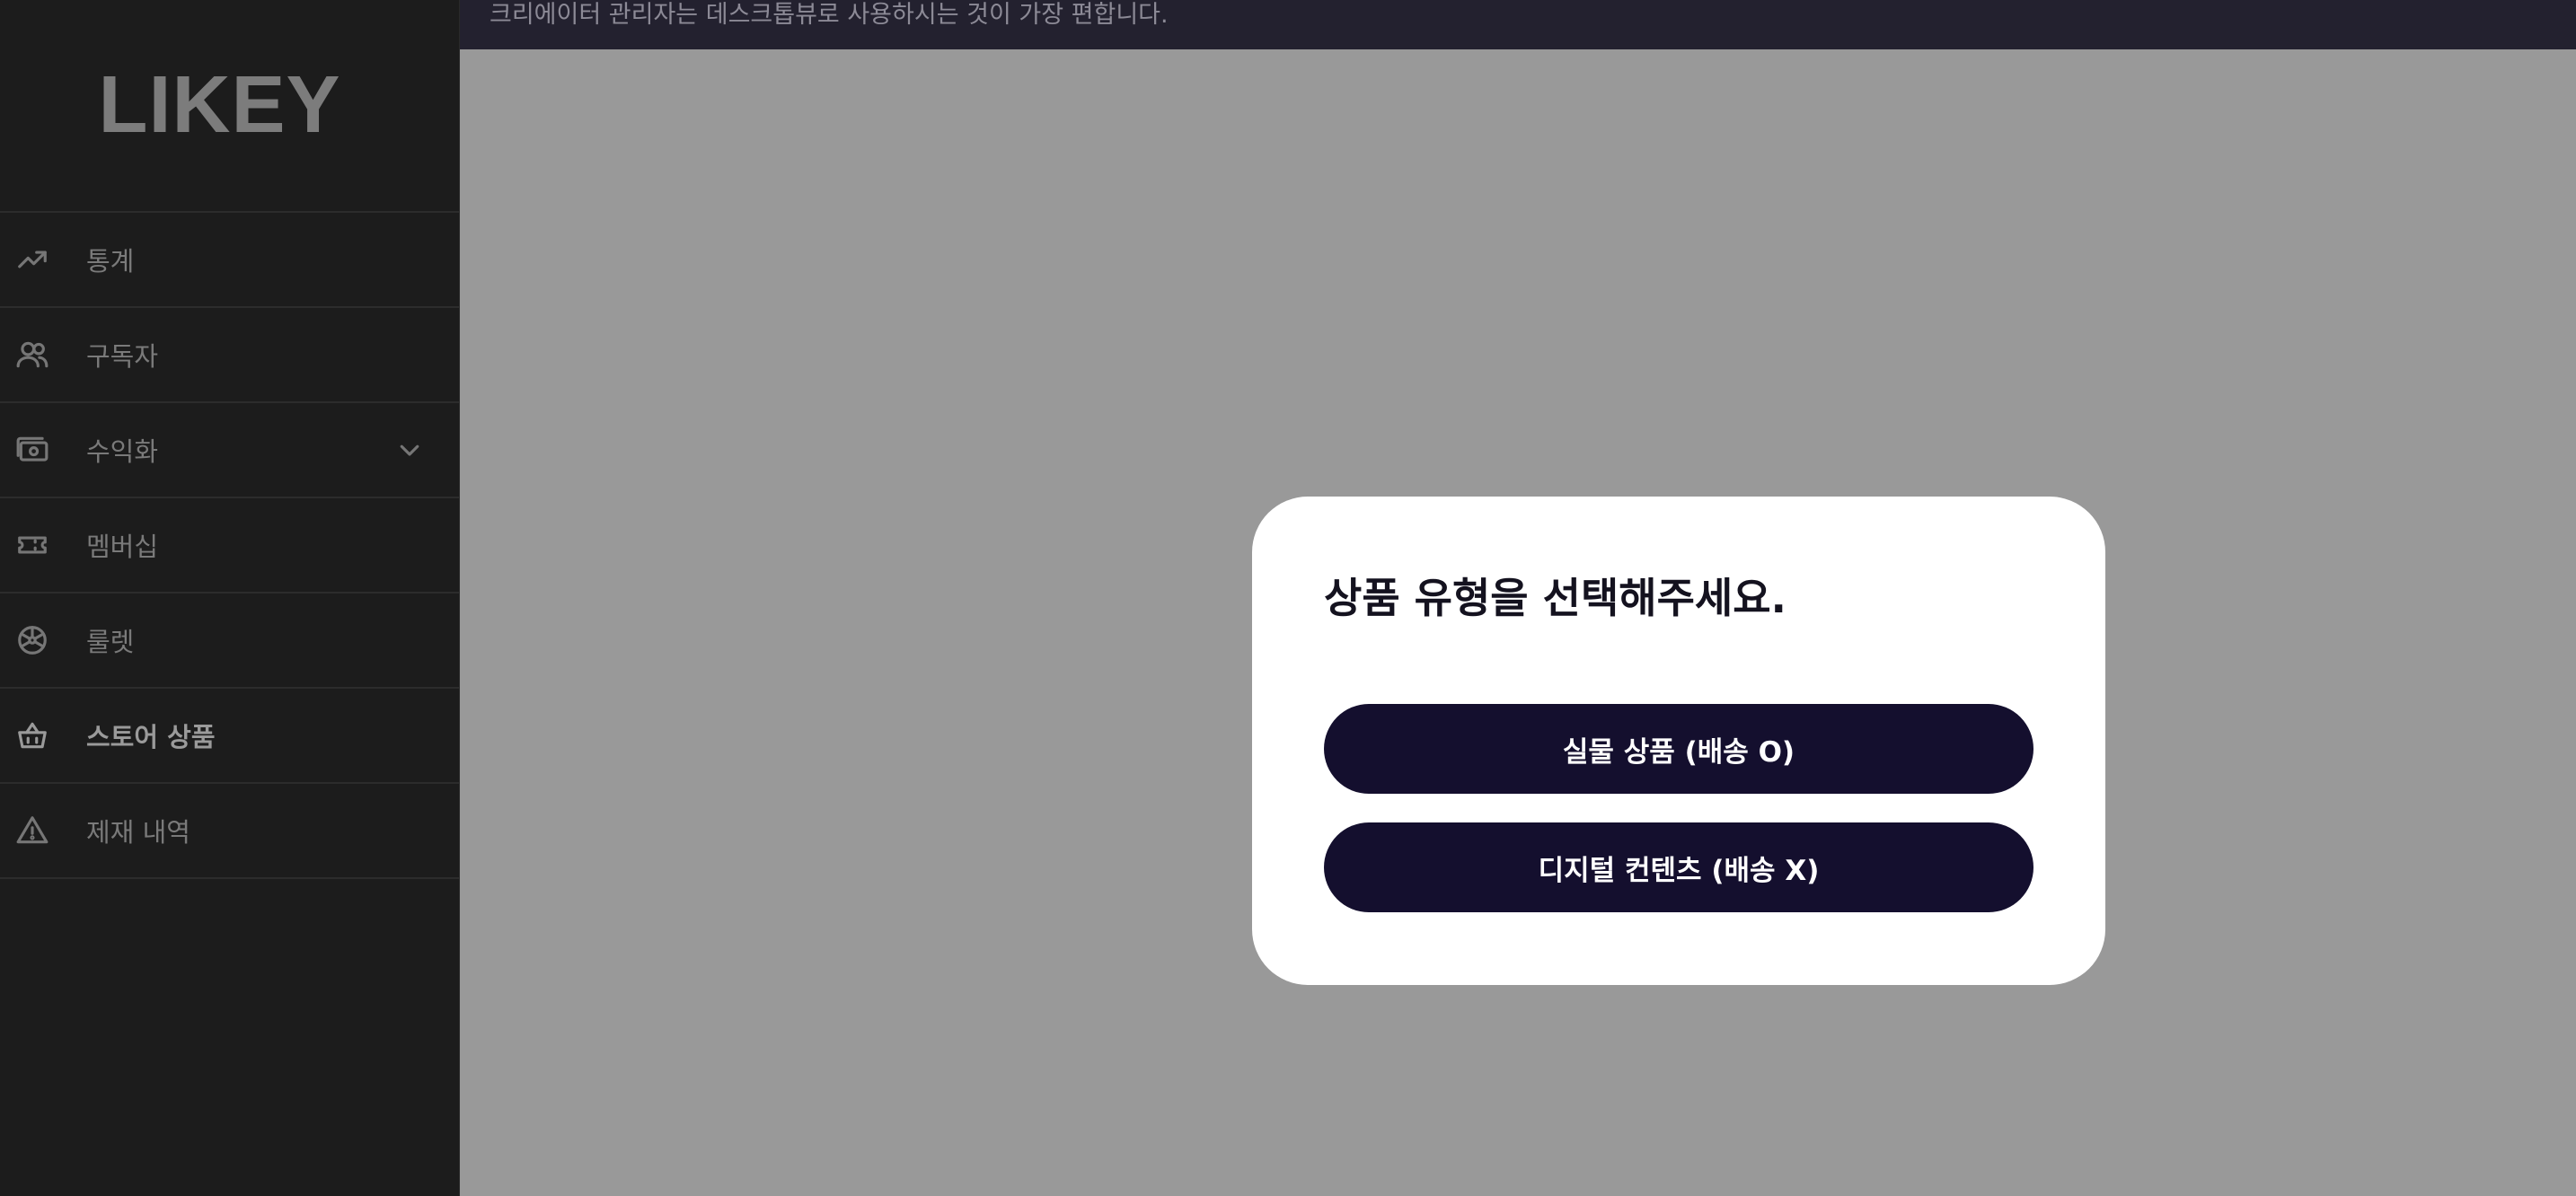 The width and height of the screenshot is (2576, 1196). I want to click on physical-product-button: 실물 상품 (배송 O), so click(1678, 749).